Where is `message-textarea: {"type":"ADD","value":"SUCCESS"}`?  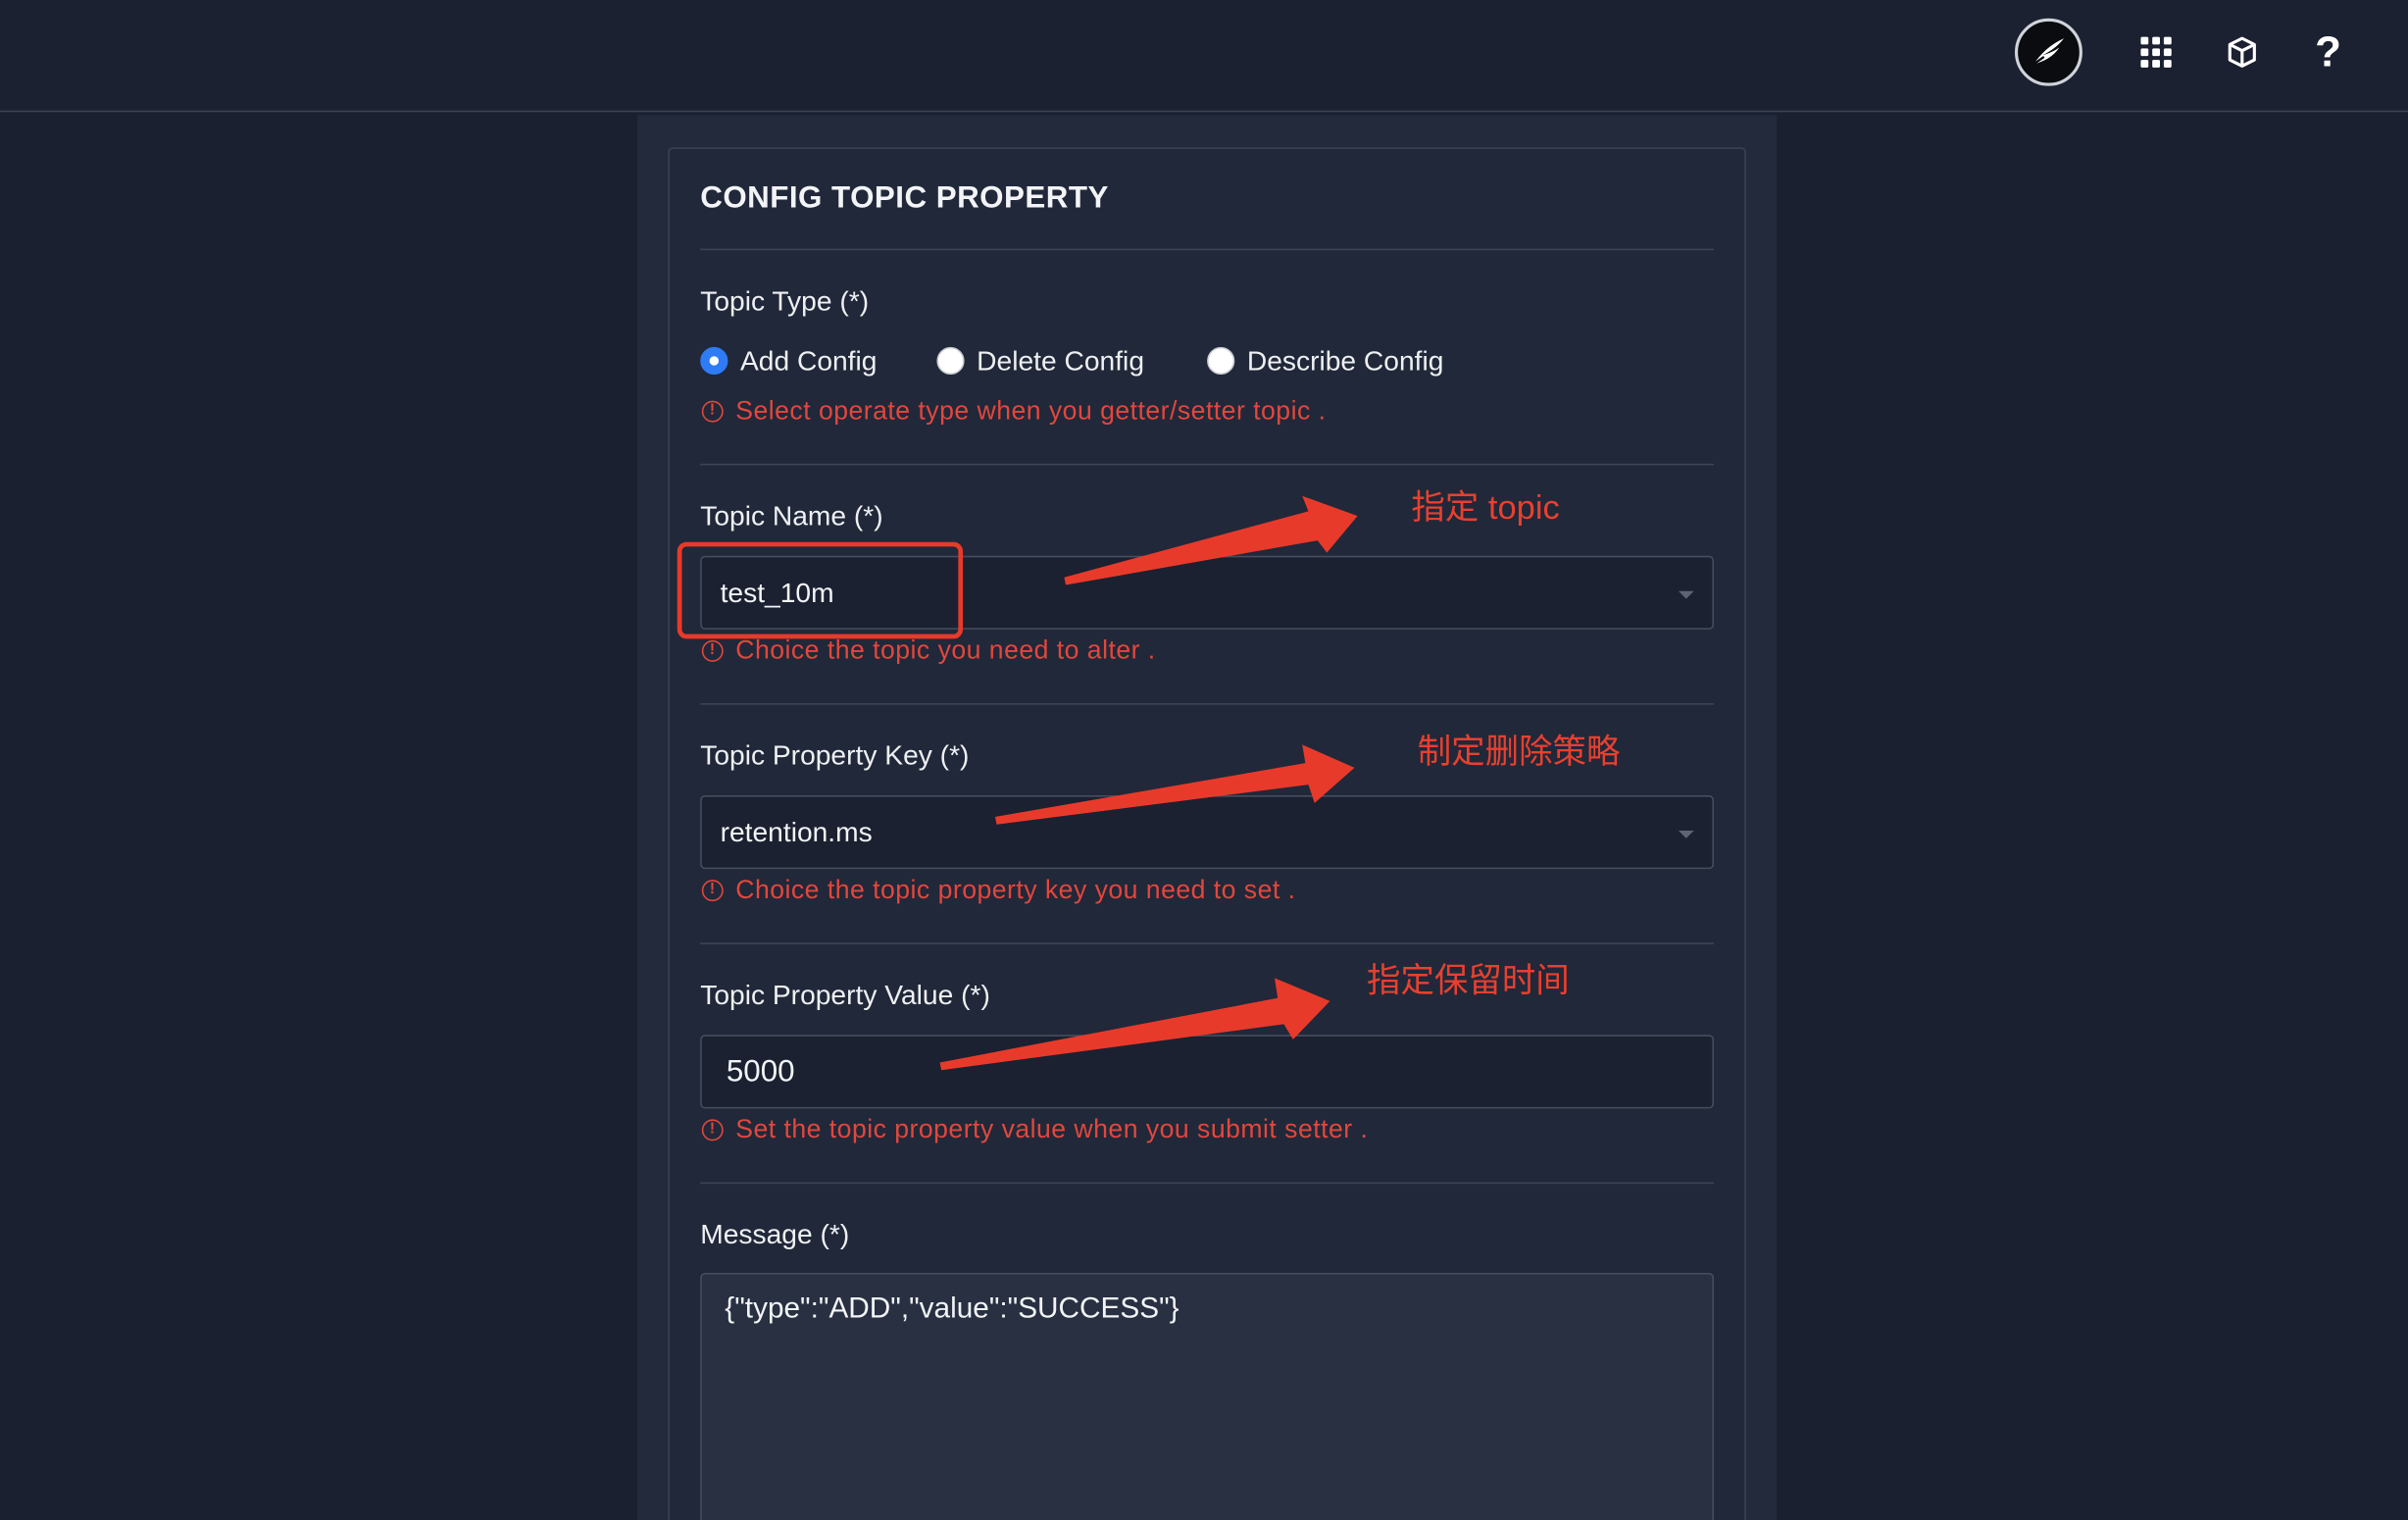 message-textarea: {"type":"ADD","value":"SUCCESS"} is located at coordinates (1207, 1396).